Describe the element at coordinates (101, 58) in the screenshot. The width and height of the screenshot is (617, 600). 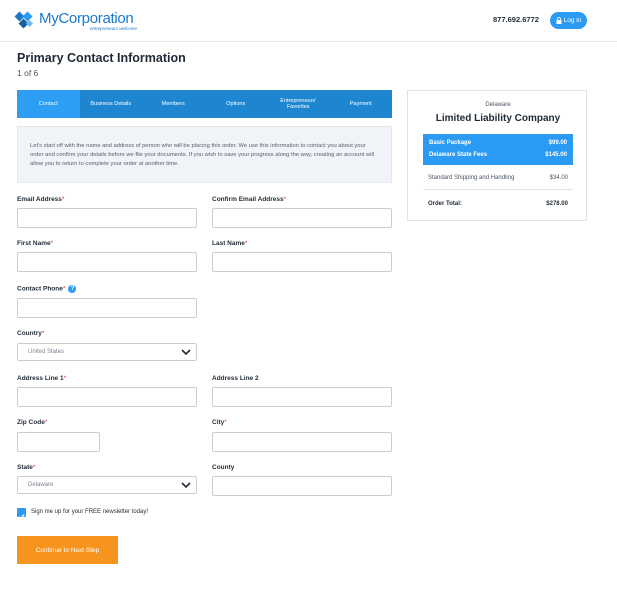
I see `page-title: Primary Contact Information` at that location.